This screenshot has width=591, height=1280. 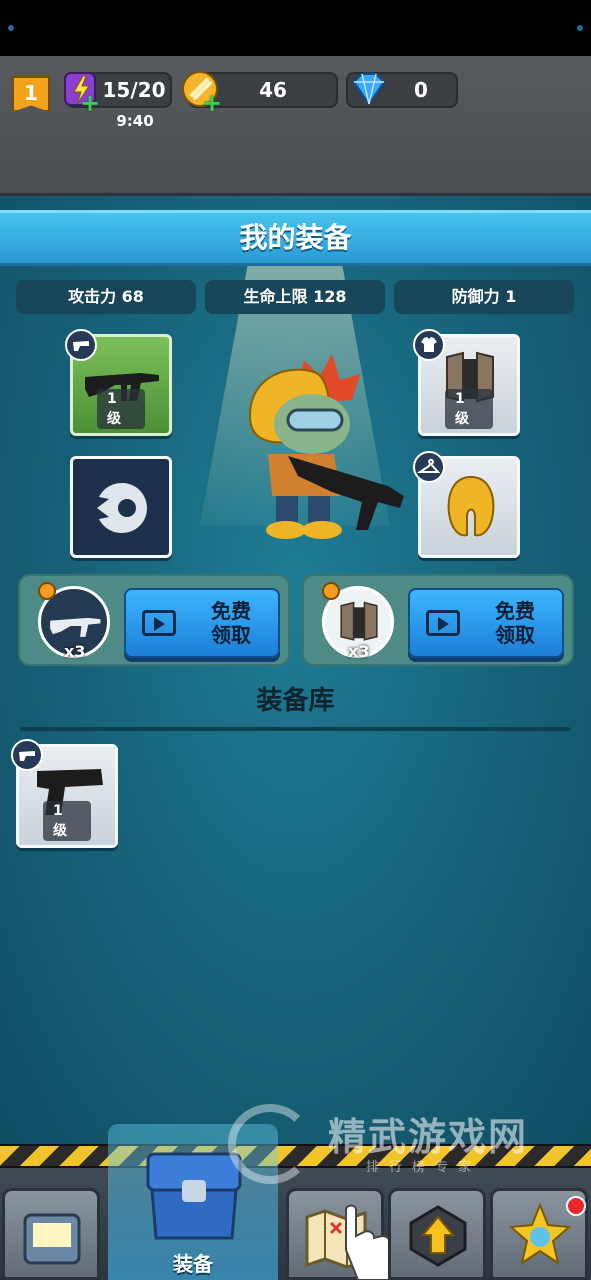 I want to click on inventory-item-badge, so click(x=27, y=755).